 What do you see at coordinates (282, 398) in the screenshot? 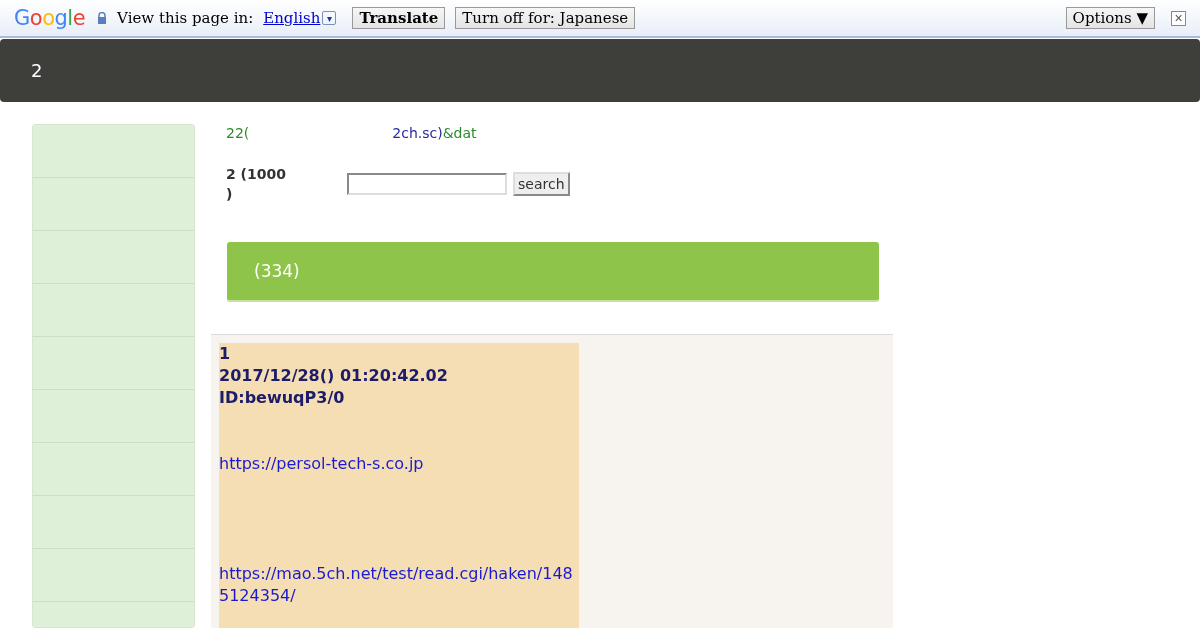
I see `post-id: ID:bewuqP3/0` at bounding box center [282, 398].